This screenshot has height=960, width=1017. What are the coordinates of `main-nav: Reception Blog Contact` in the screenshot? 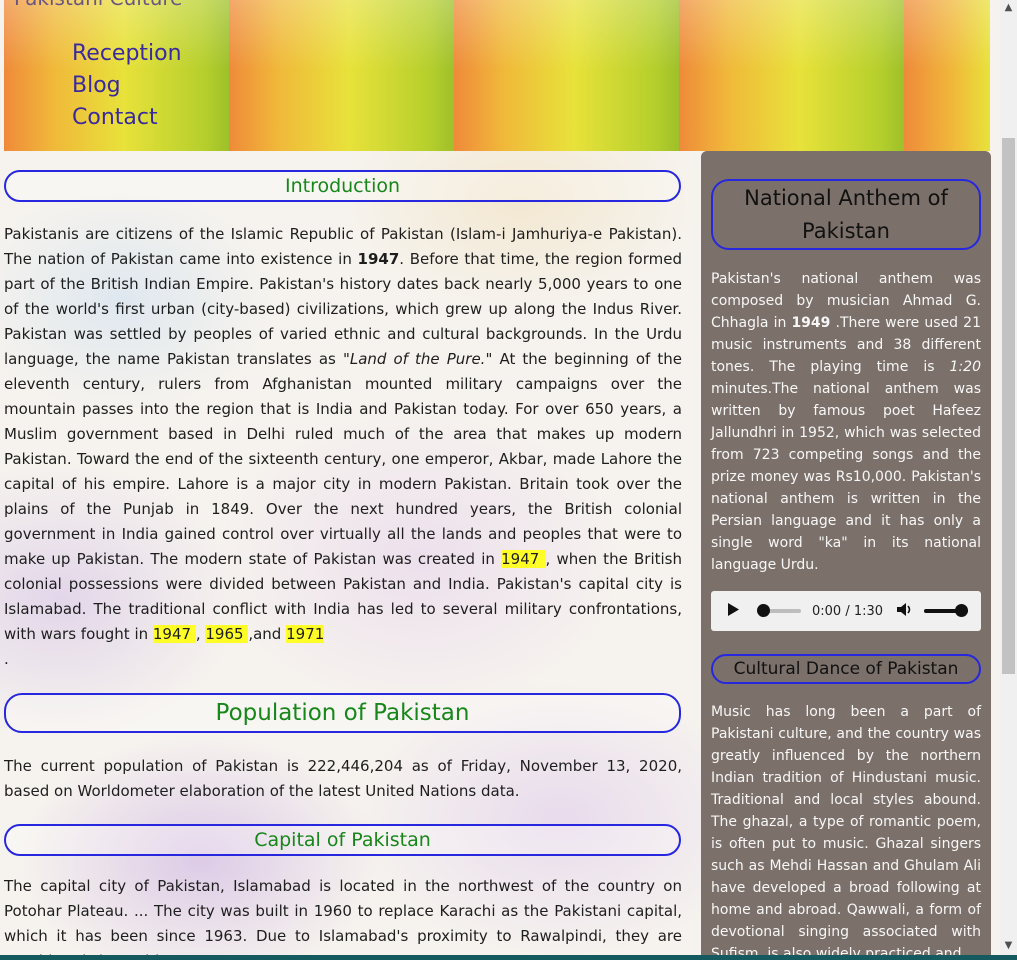 It's located at (127, 86).